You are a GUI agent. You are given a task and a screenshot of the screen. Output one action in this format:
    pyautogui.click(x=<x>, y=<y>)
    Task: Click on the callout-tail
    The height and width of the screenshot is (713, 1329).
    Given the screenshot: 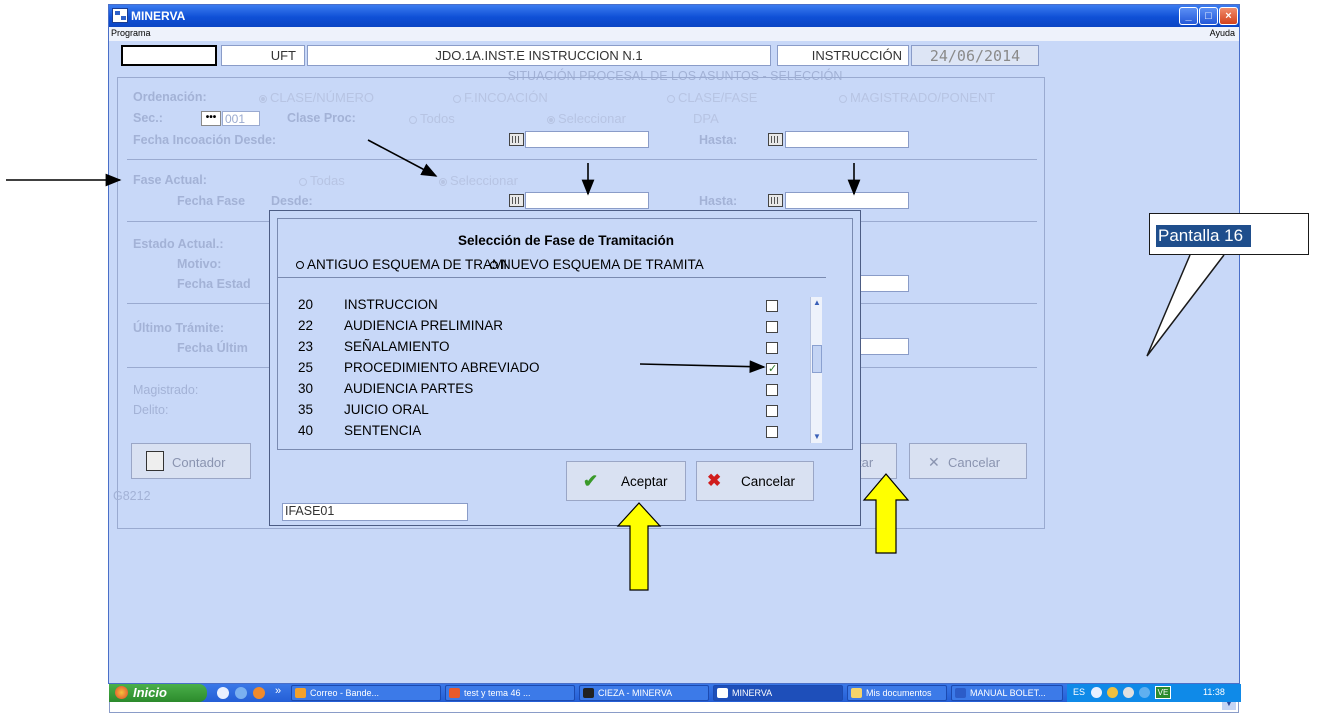 What is the action you would take?
    pyautogui.click(x=1185, y=305)
    